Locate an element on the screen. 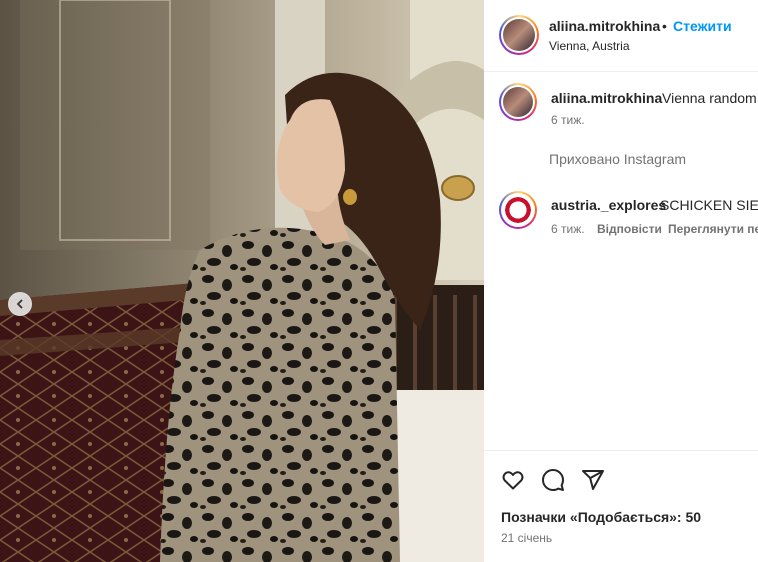 This screenshot has width=758, height=562. follow-button: Стежити is located at coordinates (702, 26).